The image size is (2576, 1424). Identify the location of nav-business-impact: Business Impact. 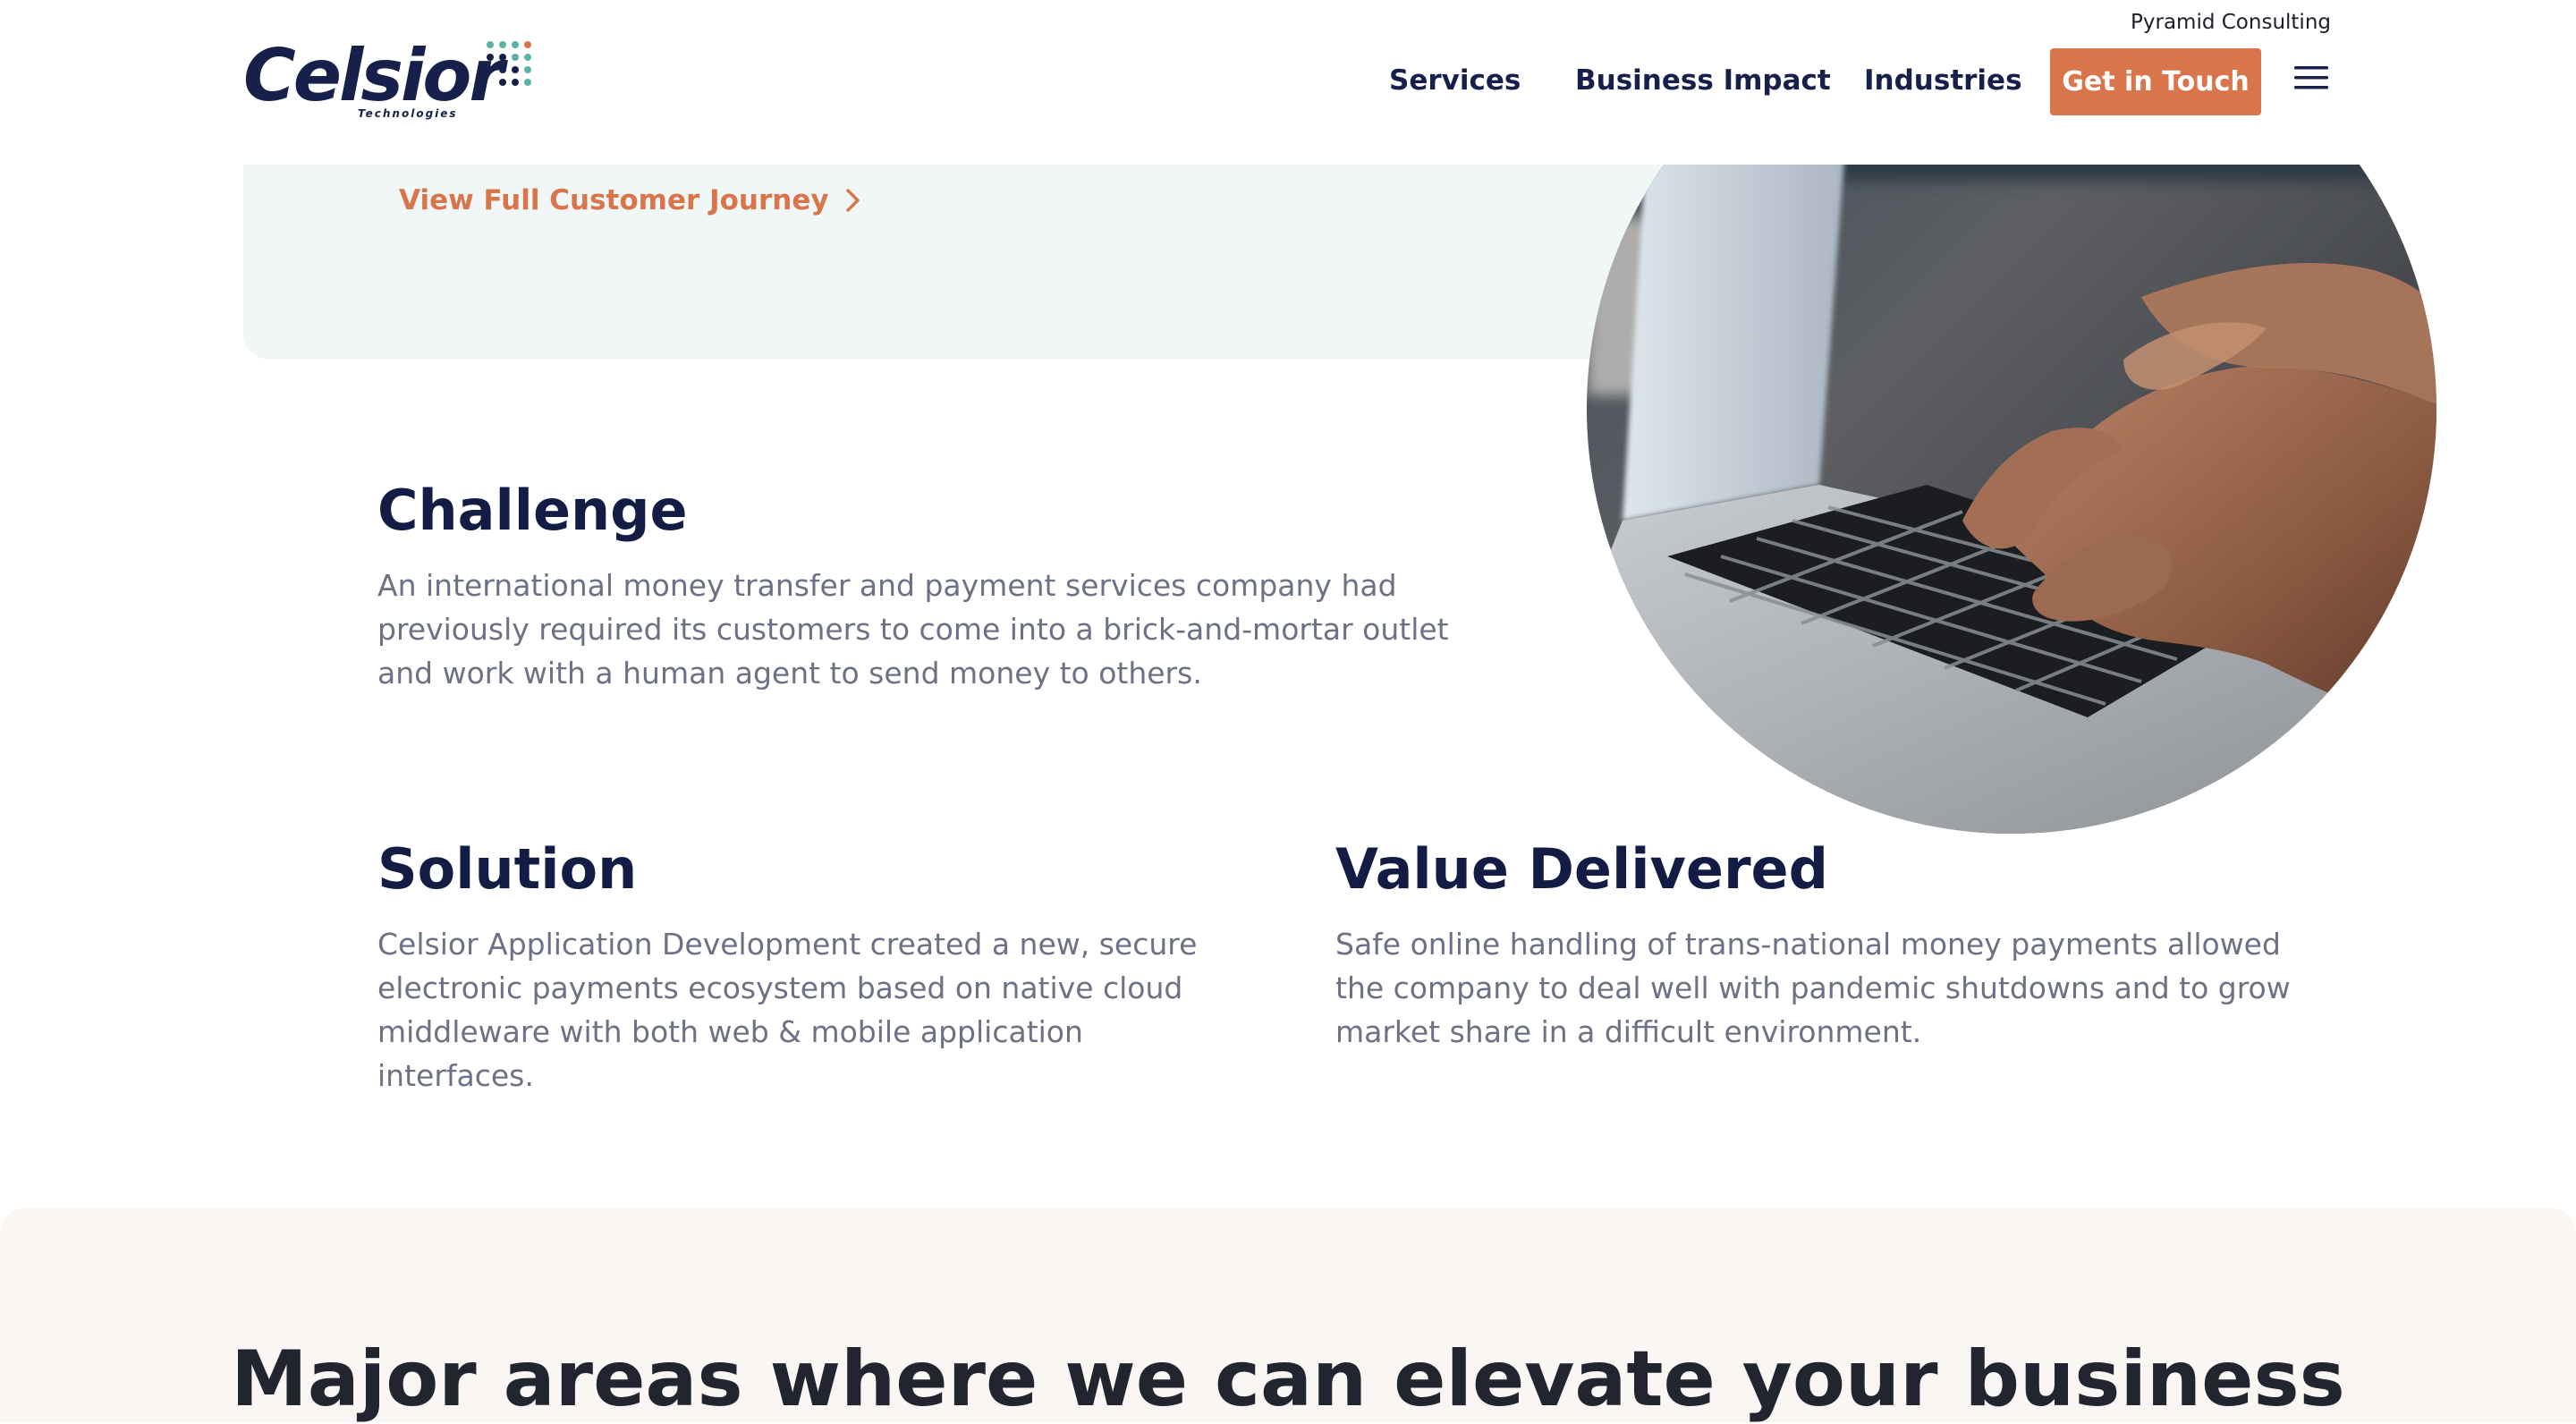
(1703, 80).